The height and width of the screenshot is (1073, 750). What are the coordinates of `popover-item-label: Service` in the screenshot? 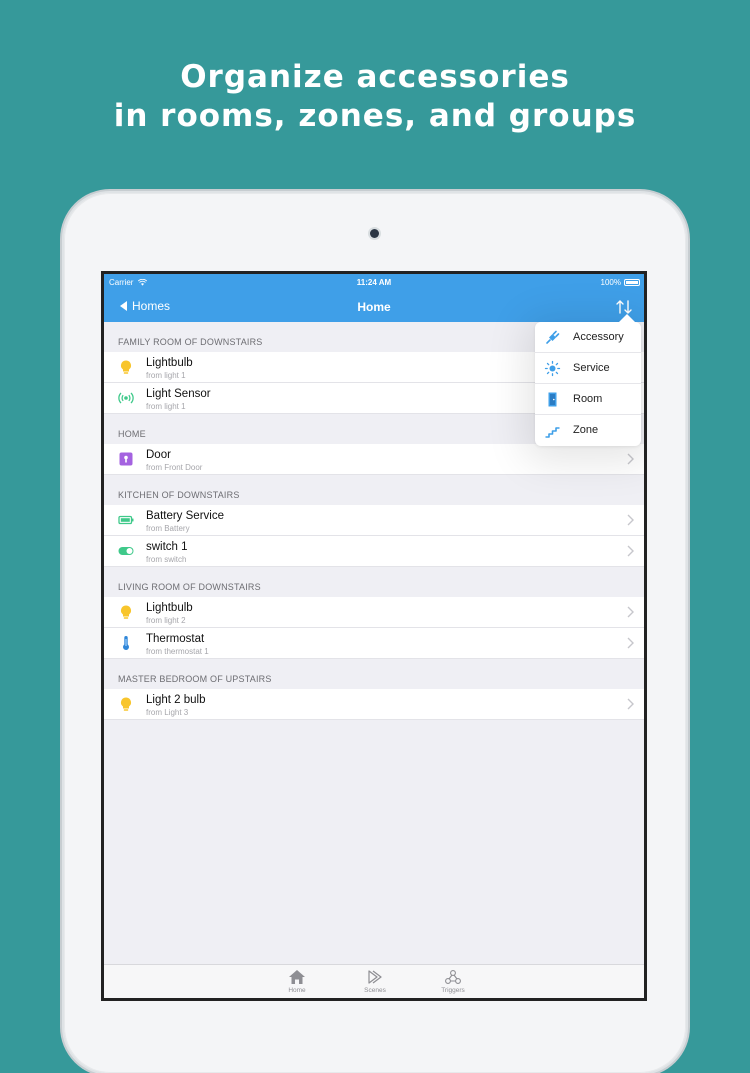 It's located at (591, 368).